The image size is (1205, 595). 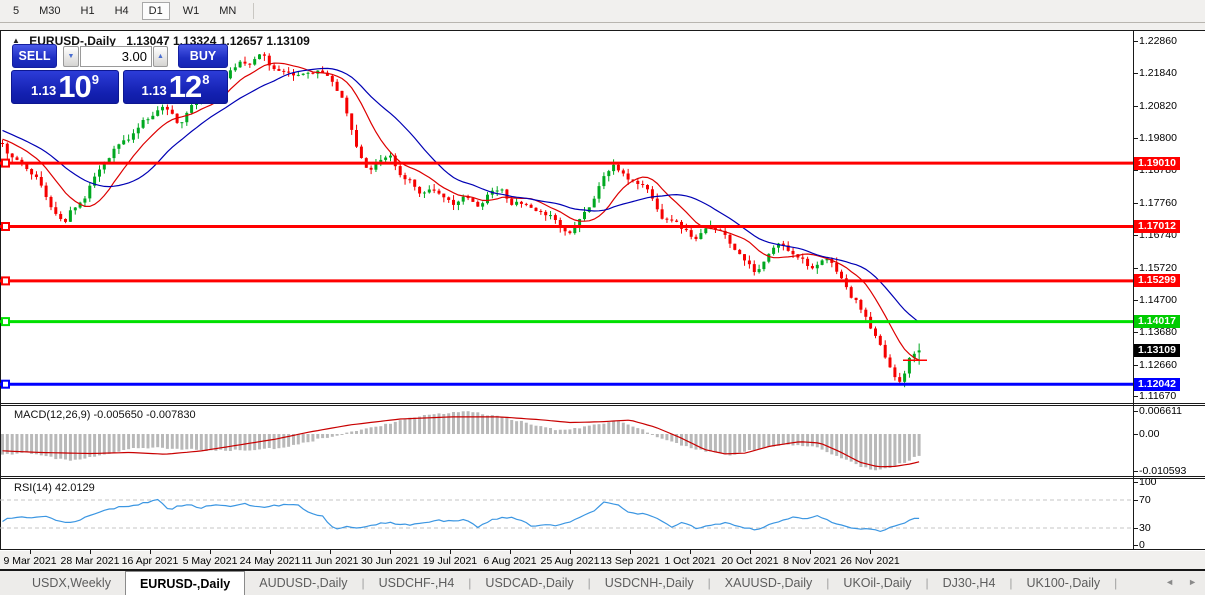 I want to click on macd-panel-bottom-border, so click(x=602, y=476).